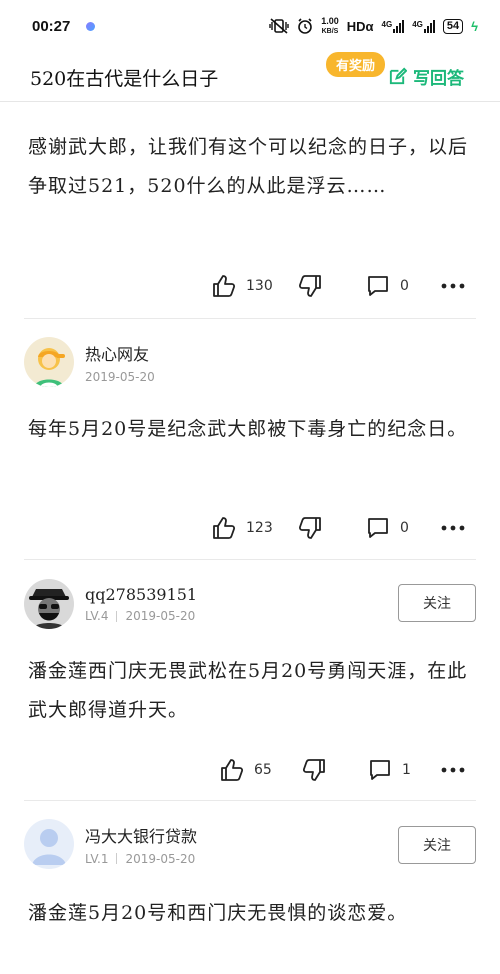  I want to click on charging-icon: ϟ, so click(474, 26).